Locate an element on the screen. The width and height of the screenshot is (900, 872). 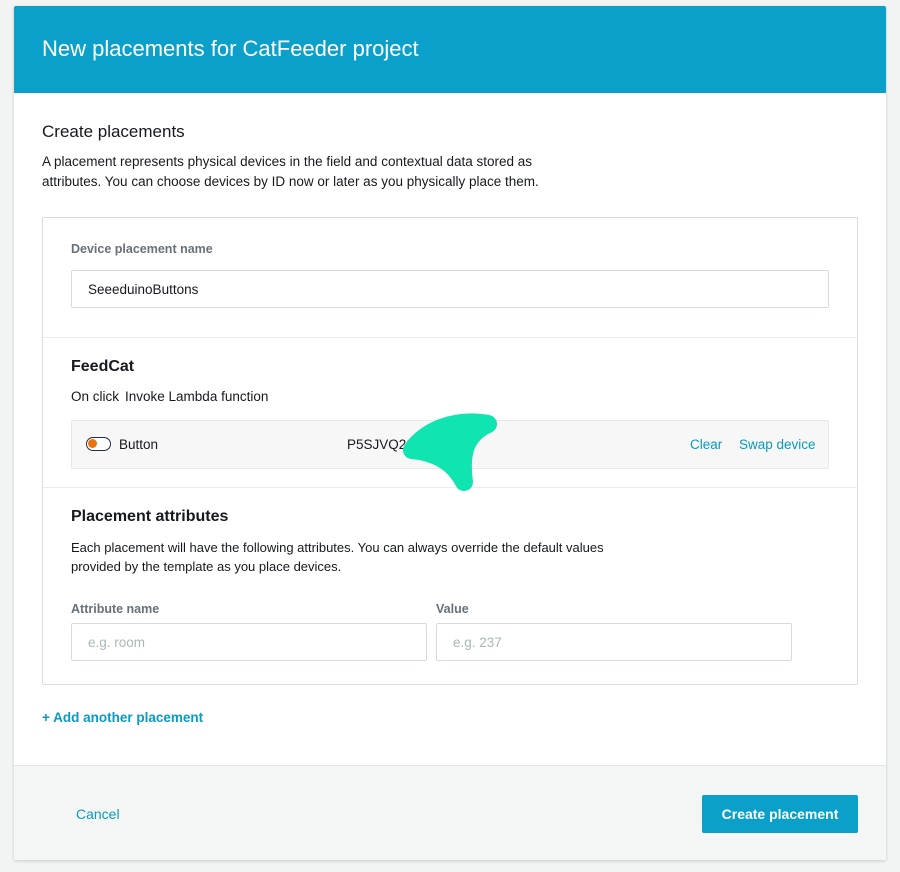
modal-title: New placements for CatFeeder project is located at coordinates (230, 48).